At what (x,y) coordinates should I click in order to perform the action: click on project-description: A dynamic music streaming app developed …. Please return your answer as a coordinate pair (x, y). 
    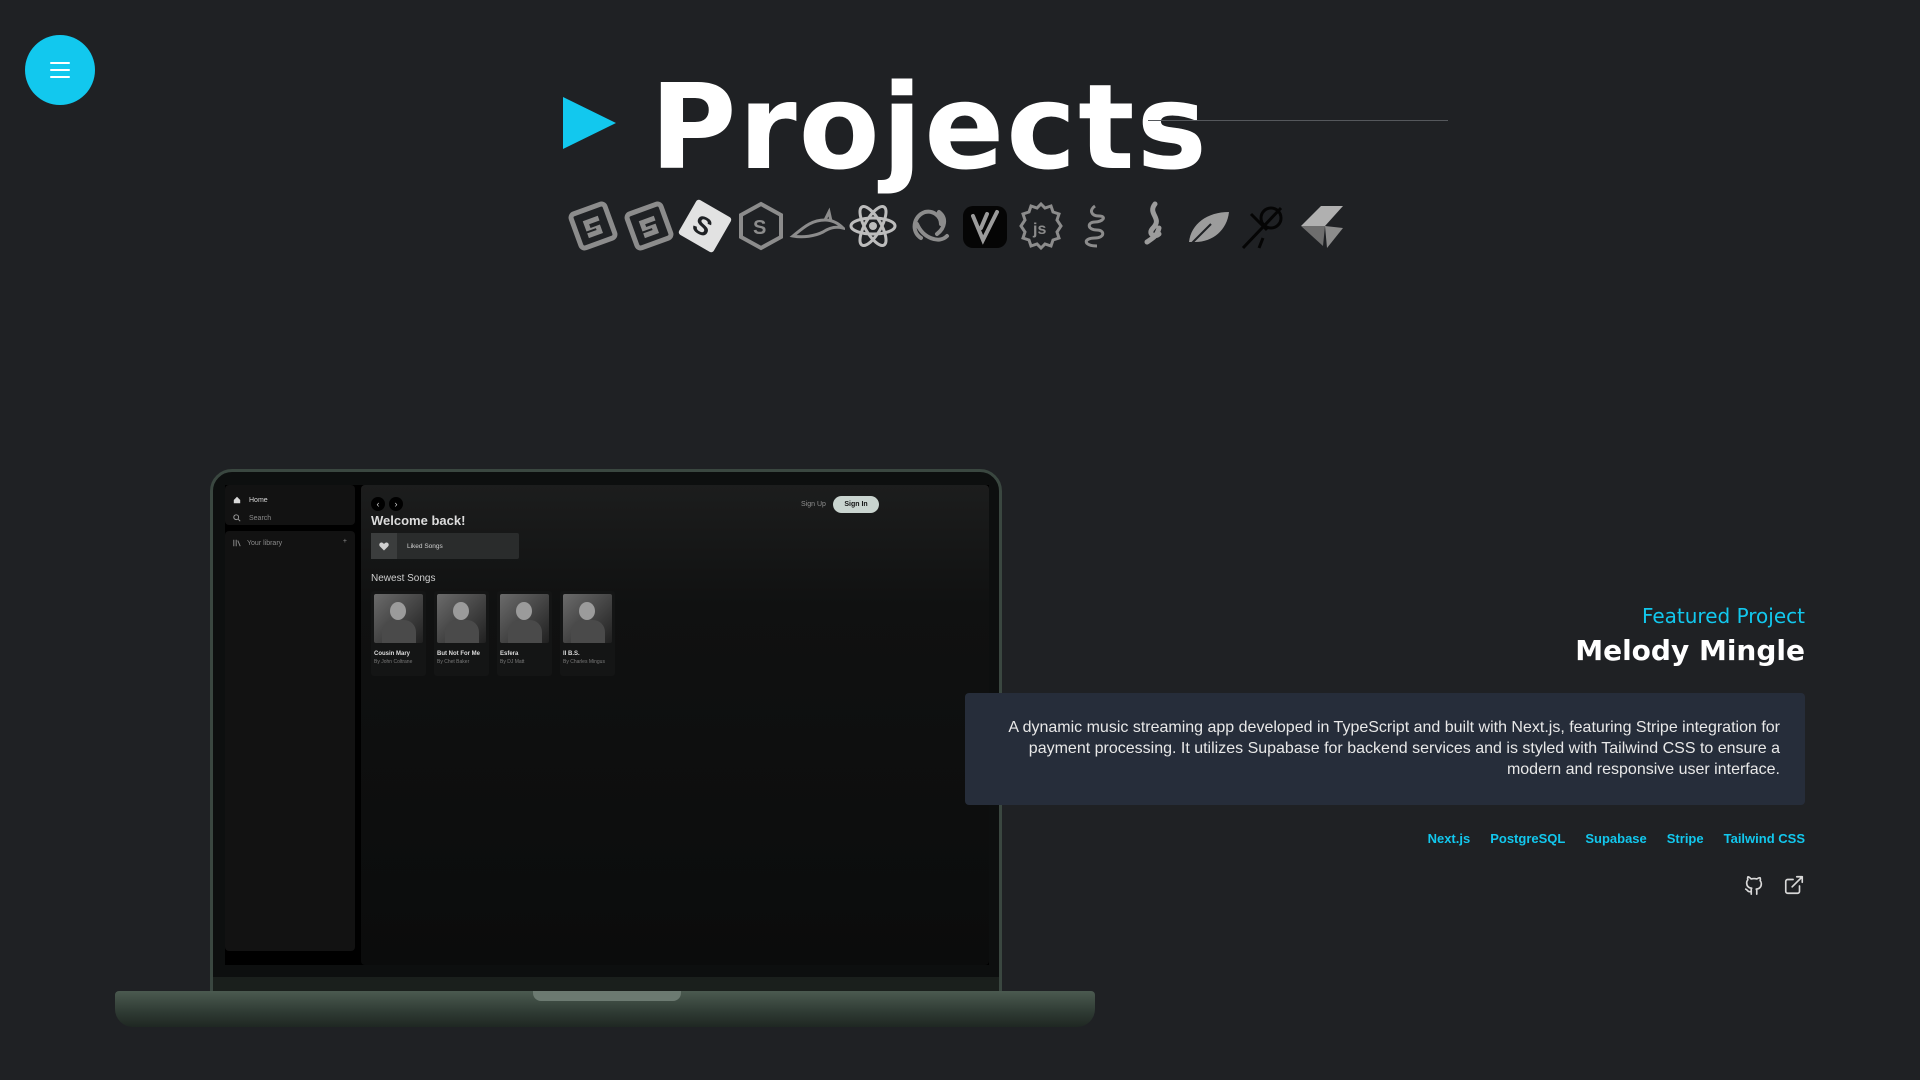
    Looking at the image, I should click on (1385, 749).